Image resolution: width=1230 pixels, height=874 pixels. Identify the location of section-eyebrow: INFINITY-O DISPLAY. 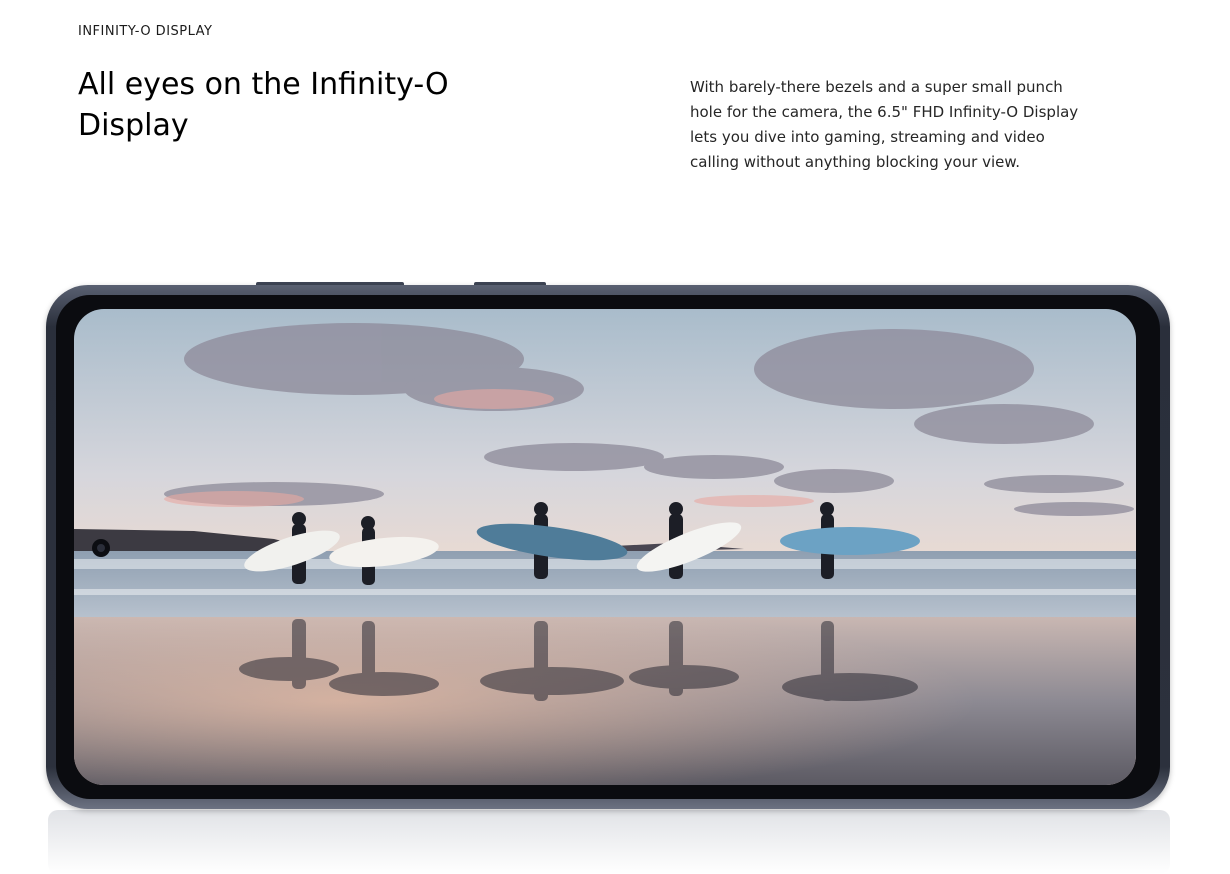
(145, 31).